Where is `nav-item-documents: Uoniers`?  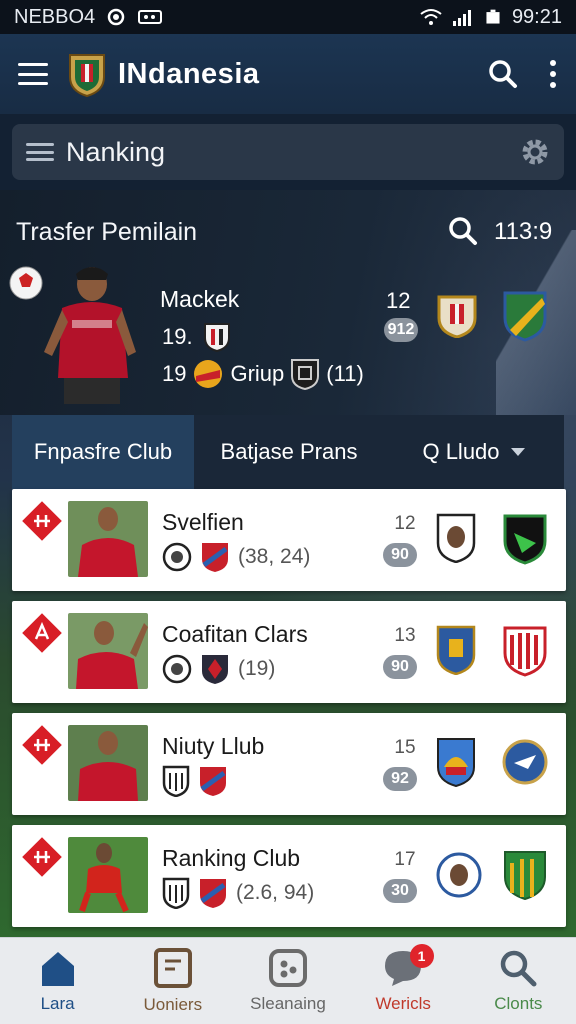 nav-item-documents: Uoniers is located at coordinates (172, 981).